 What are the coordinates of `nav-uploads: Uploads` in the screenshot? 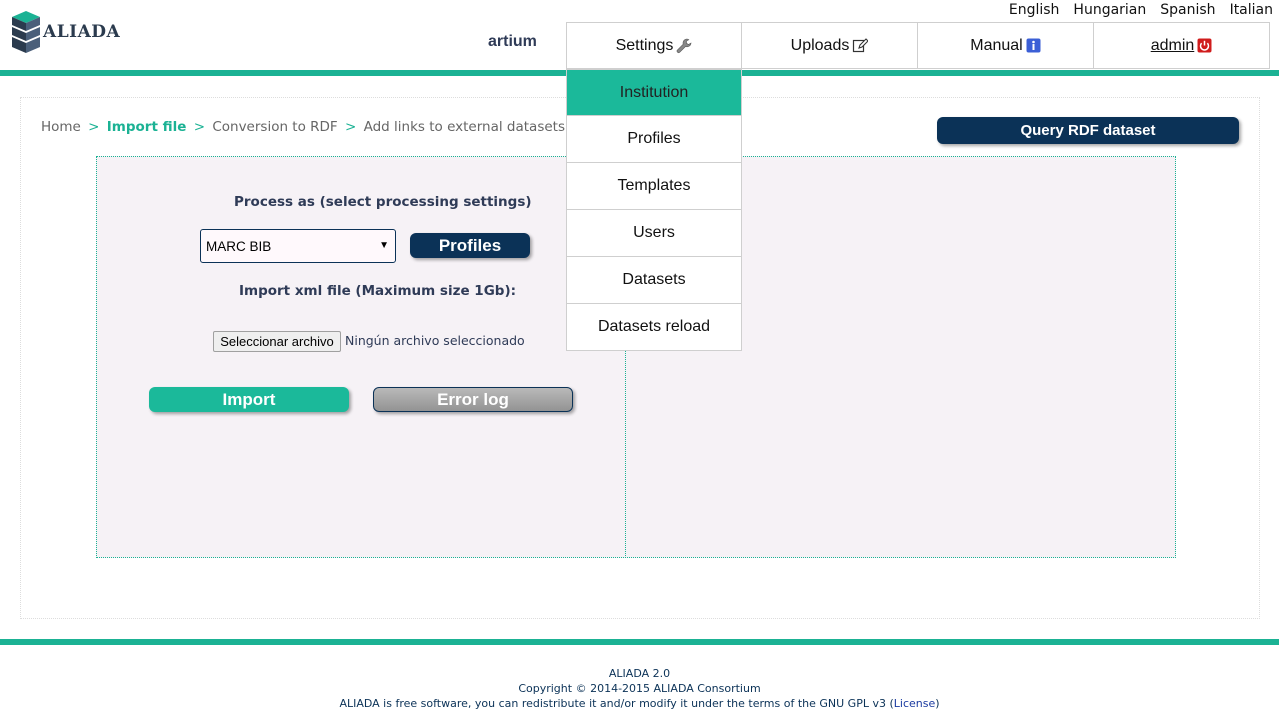 It's located at (830, 45).